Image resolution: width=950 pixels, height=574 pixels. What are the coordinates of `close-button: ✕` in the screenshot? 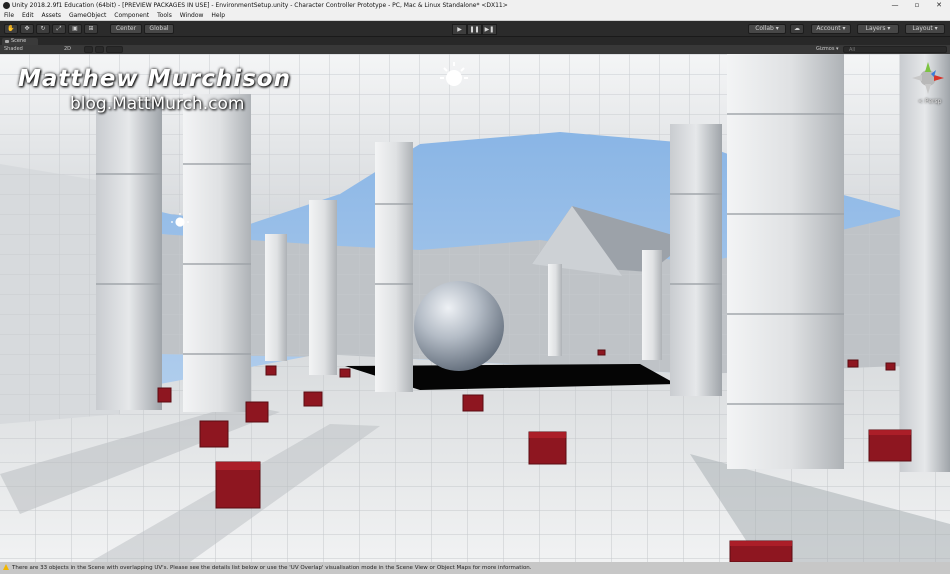 It's located at (939, 5).